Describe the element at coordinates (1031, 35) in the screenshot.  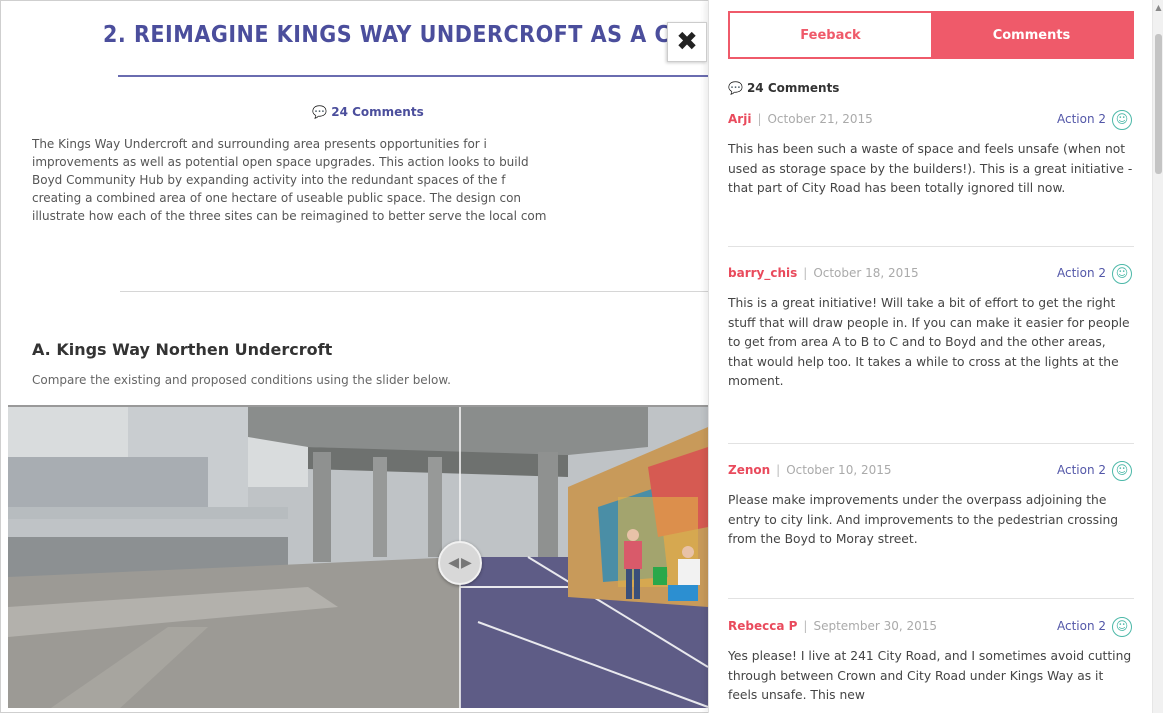
I see `tab-comments: Comments` at that location.